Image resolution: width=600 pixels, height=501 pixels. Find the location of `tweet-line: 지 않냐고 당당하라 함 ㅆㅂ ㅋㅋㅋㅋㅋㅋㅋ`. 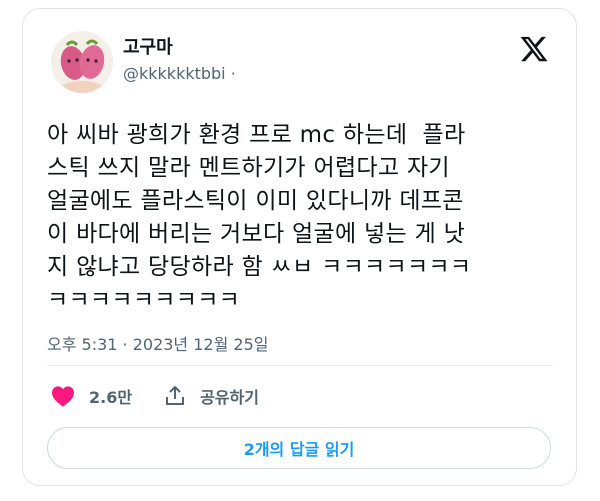

tweet-line: 지 않냐고 당당하라 함 ㅆㅂ ㅋㅋㅋㅋㅋㅋㅋ is located at coordinates (259, 267).